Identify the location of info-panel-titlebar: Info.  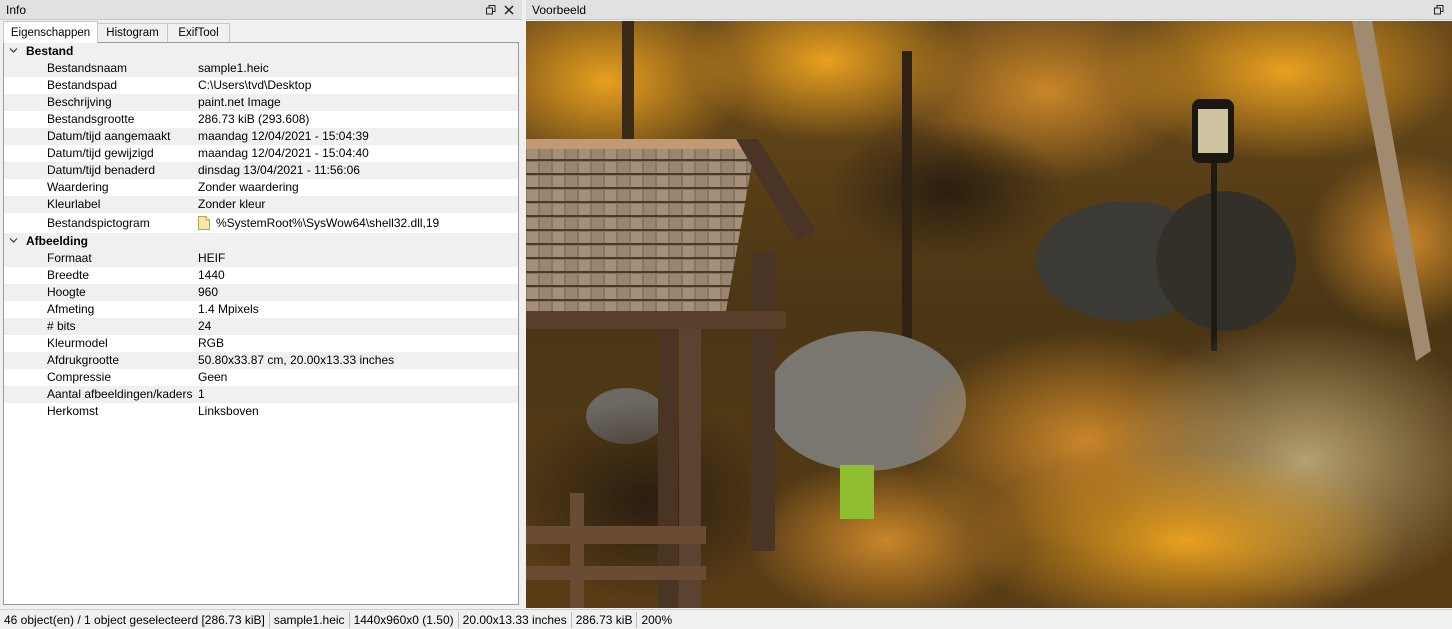
(261, 10).